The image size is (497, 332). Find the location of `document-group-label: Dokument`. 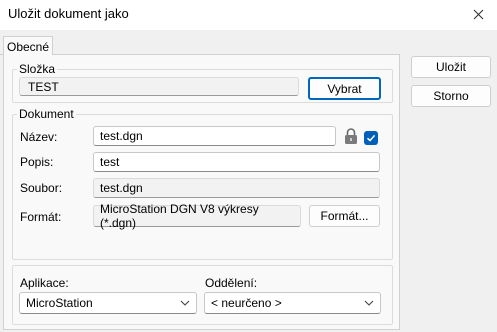

document-group-label: Dokument is located at coordinates (46, 114).